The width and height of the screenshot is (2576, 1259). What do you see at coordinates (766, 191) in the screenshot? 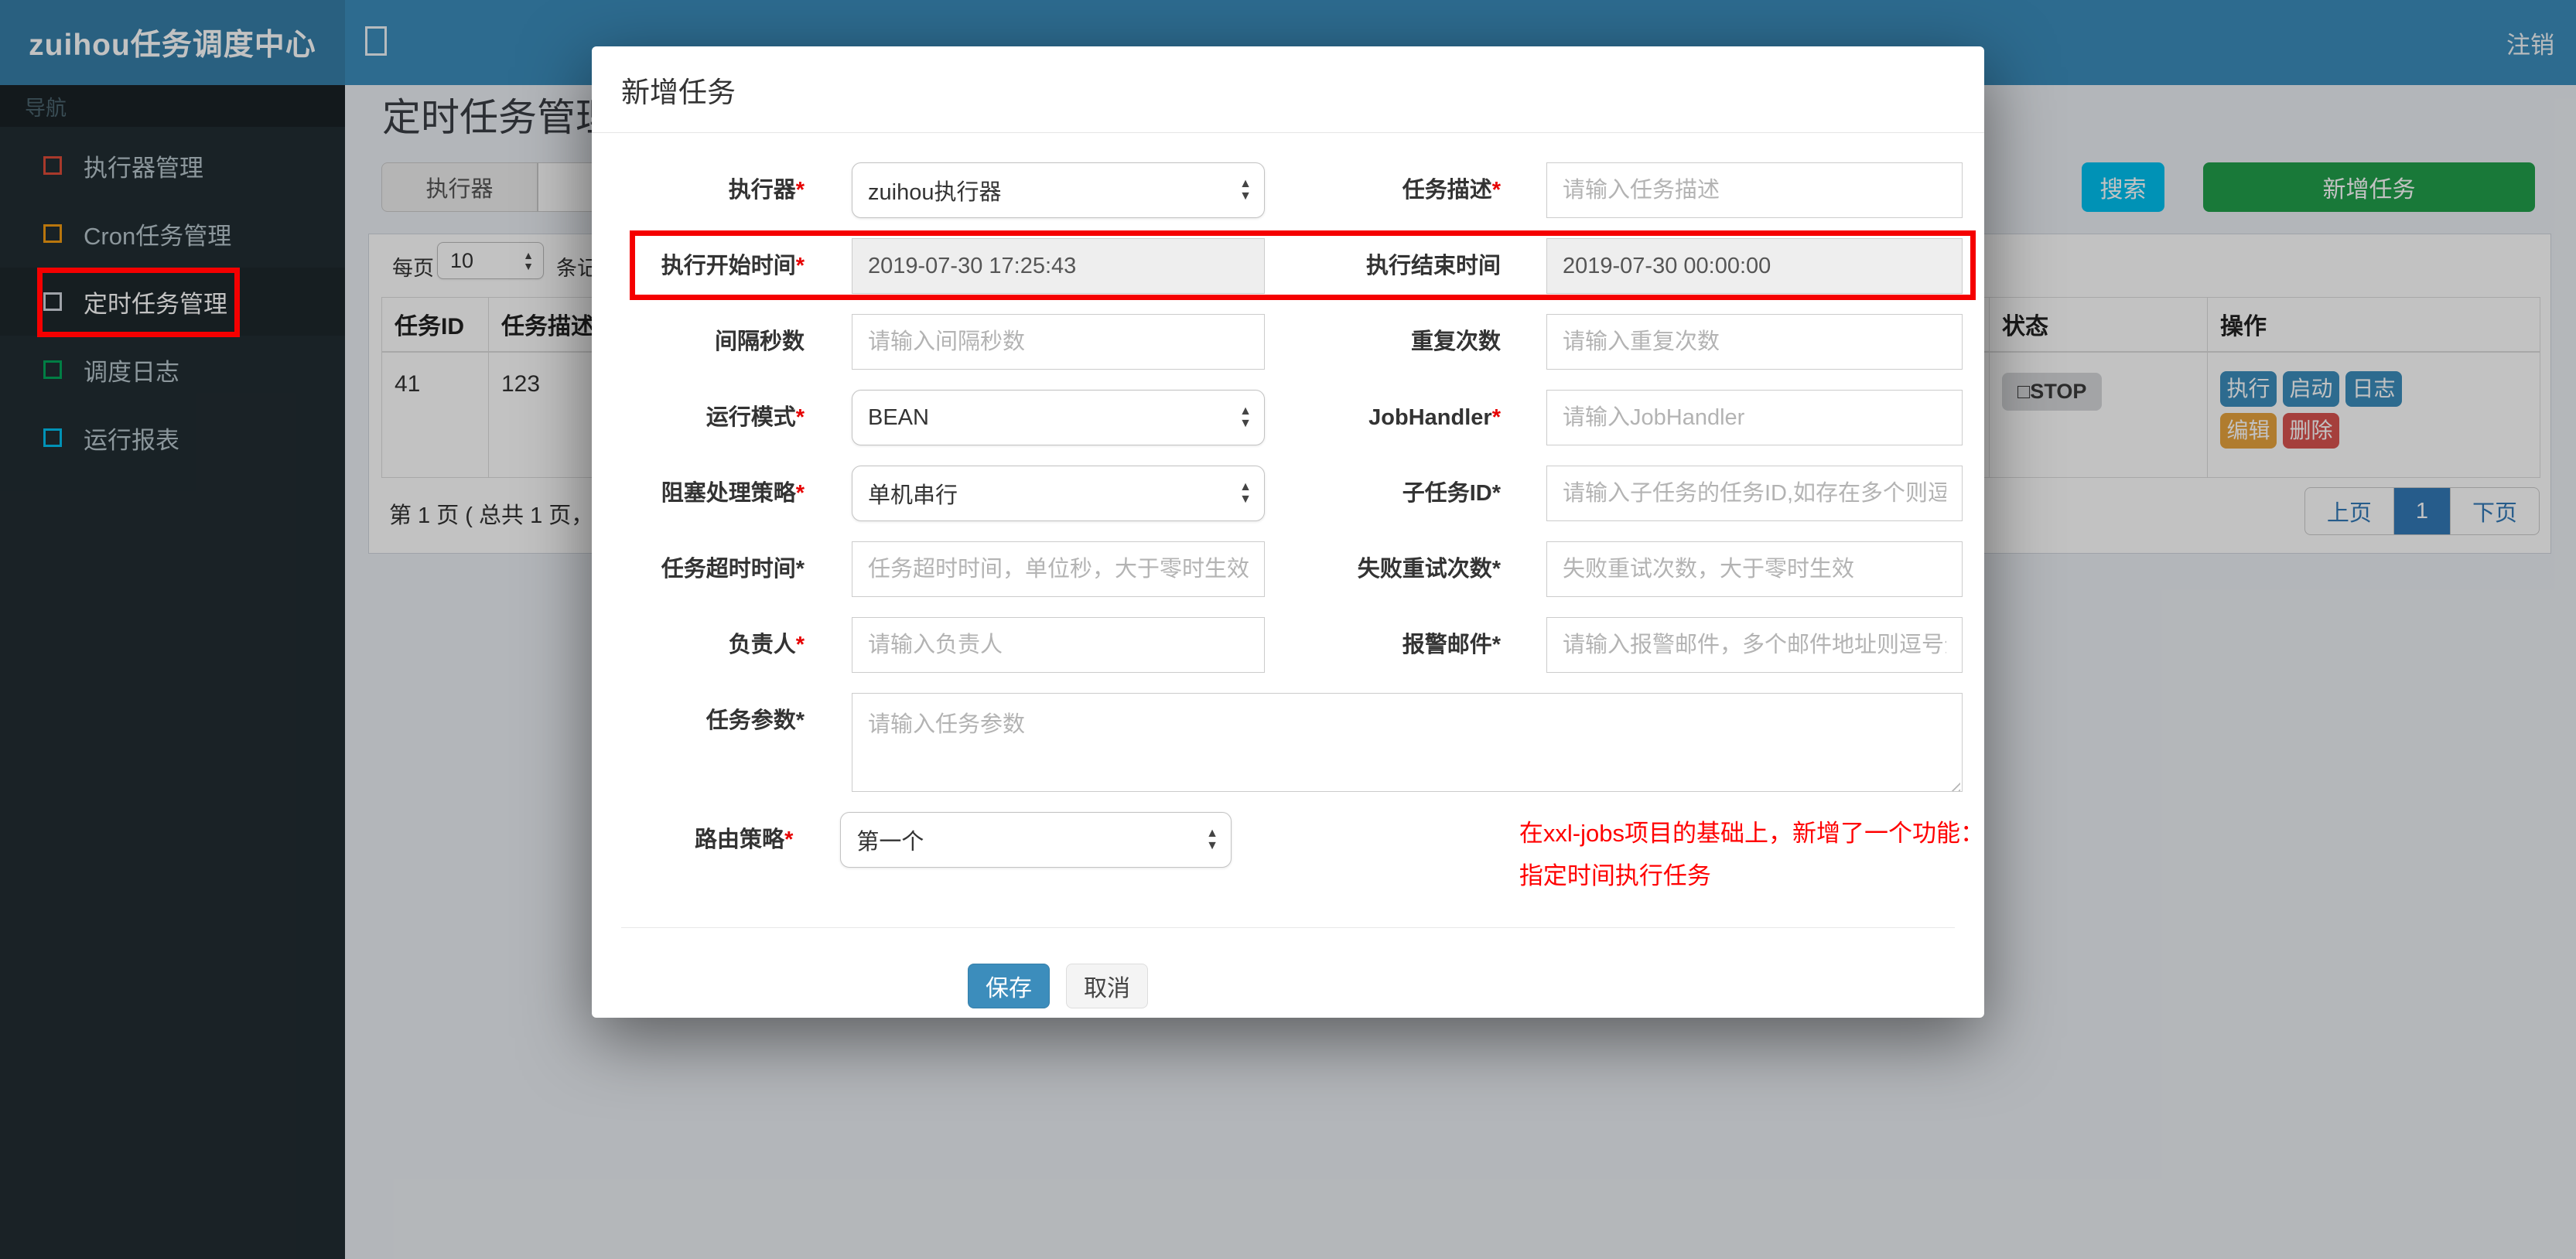
I see `executor-label: 执行器*` at bounding box center [766, 191].